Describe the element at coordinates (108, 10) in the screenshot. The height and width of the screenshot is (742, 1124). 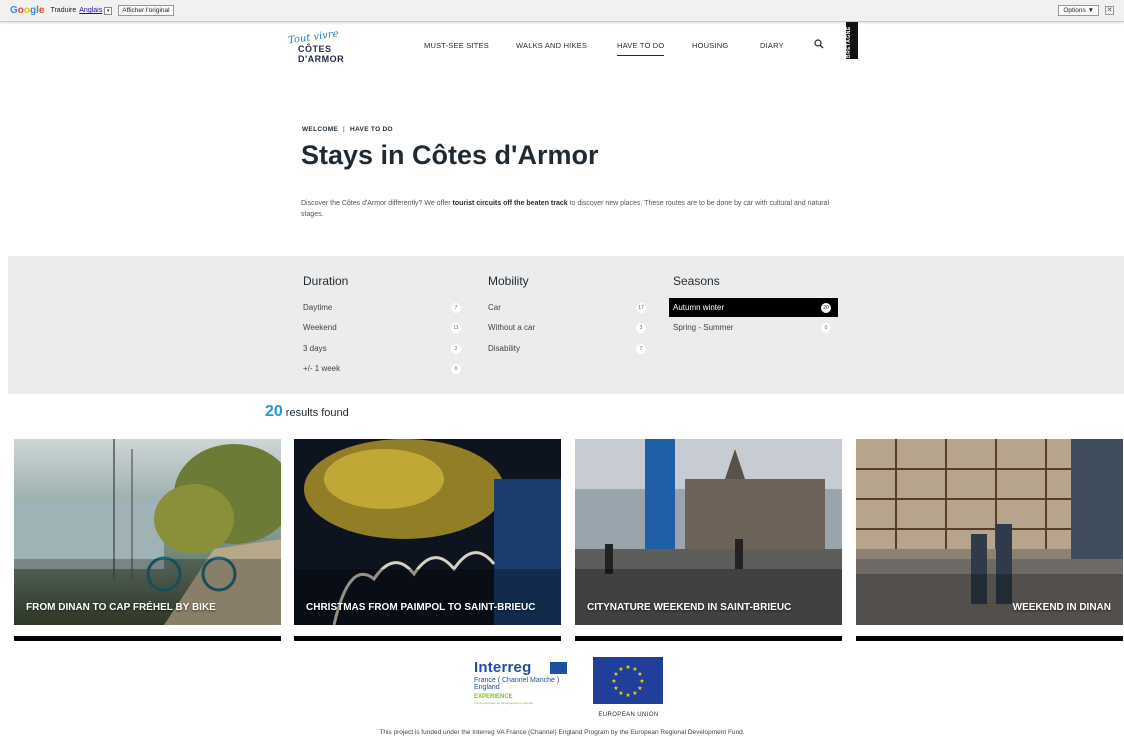
I see `language-dropdown-icon: ▾` at that location.